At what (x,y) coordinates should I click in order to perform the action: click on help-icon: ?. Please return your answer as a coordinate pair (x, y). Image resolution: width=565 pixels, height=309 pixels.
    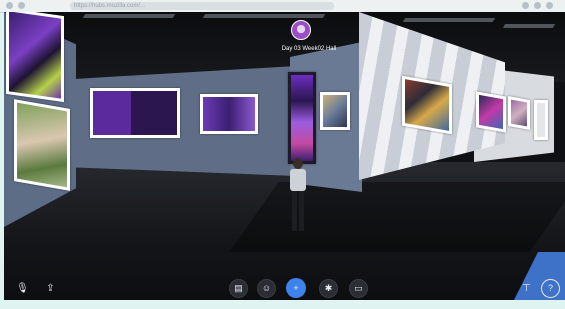
    Looking at the image, I should click on (550, 288).